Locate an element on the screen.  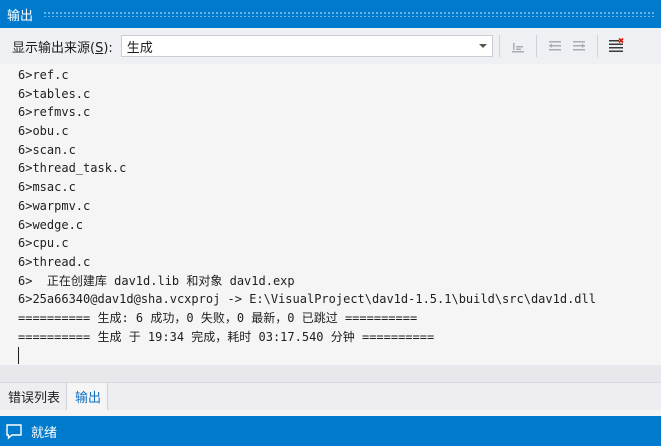
next-message-button is located at coordinates (579, 46).